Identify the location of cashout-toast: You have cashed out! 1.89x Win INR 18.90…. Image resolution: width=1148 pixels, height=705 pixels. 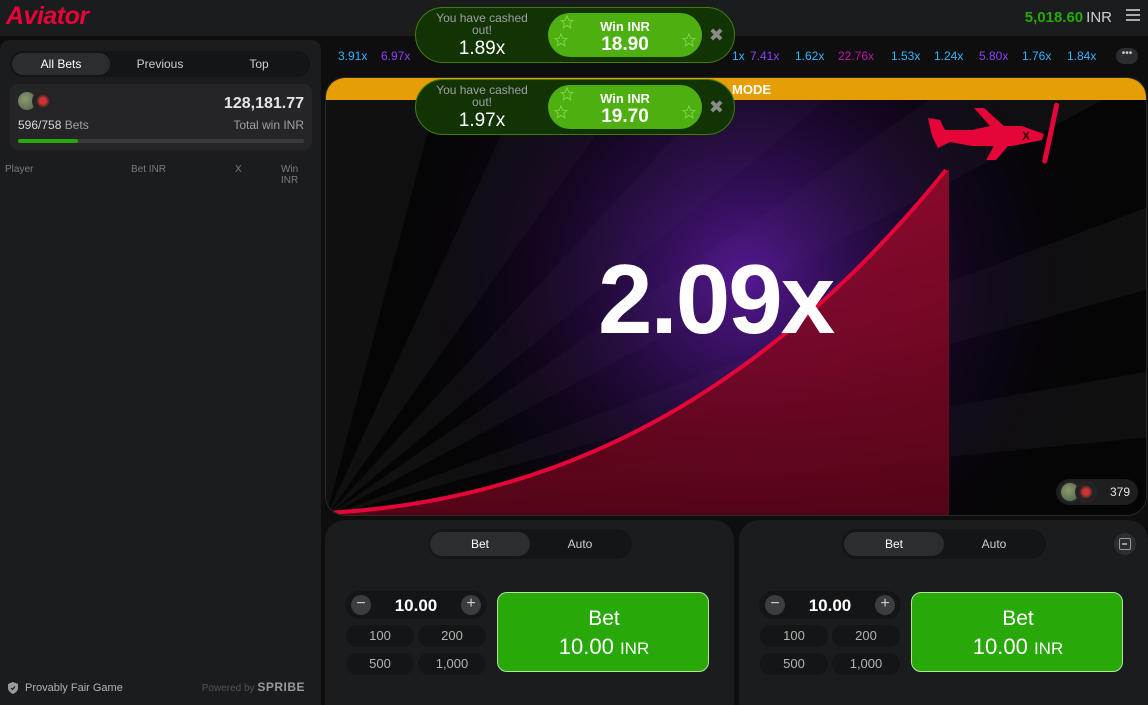
(575, 35).